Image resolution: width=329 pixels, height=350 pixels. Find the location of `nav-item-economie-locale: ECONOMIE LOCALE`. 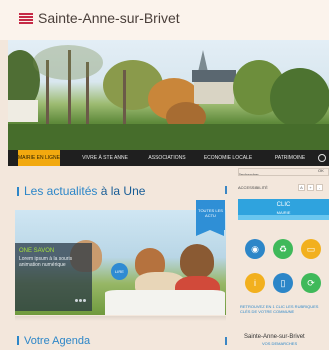

nav-item-economie-locale: ECONOMIE LOCALE is located at coordinates (228, 158).